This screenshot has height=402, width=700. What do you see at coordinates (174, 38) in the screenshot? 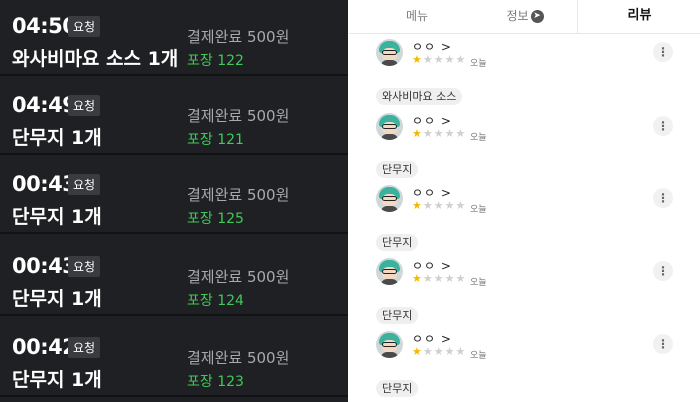
I see `order-row: 04:50 요청 와사비마요 소스 1개 결제완료 500원 포장 122` at bounding box center [174, 38].